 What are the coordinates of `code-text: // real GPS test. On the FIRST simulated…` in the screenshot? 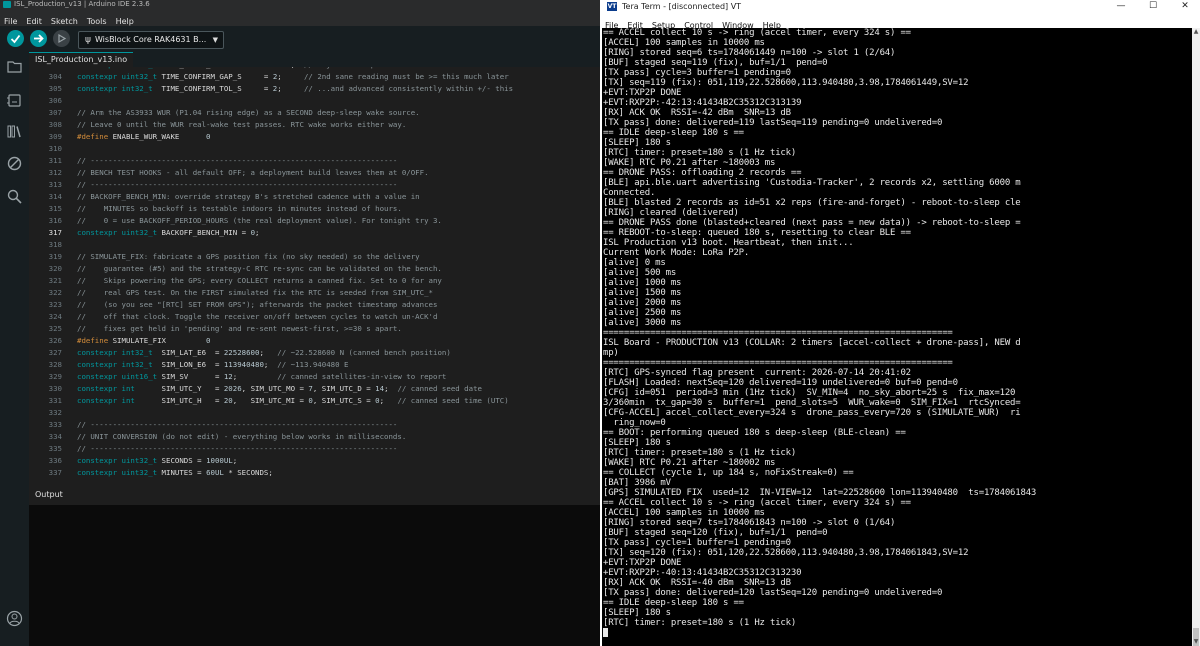 It's located at (255, 292).